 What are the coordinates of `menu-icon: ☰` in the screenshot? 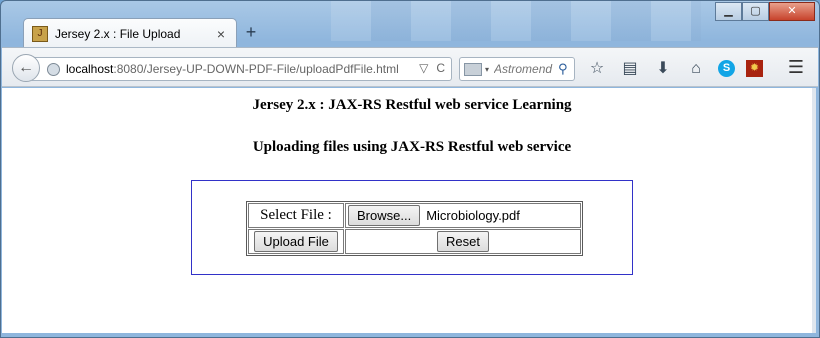 It's located at (796, 67).